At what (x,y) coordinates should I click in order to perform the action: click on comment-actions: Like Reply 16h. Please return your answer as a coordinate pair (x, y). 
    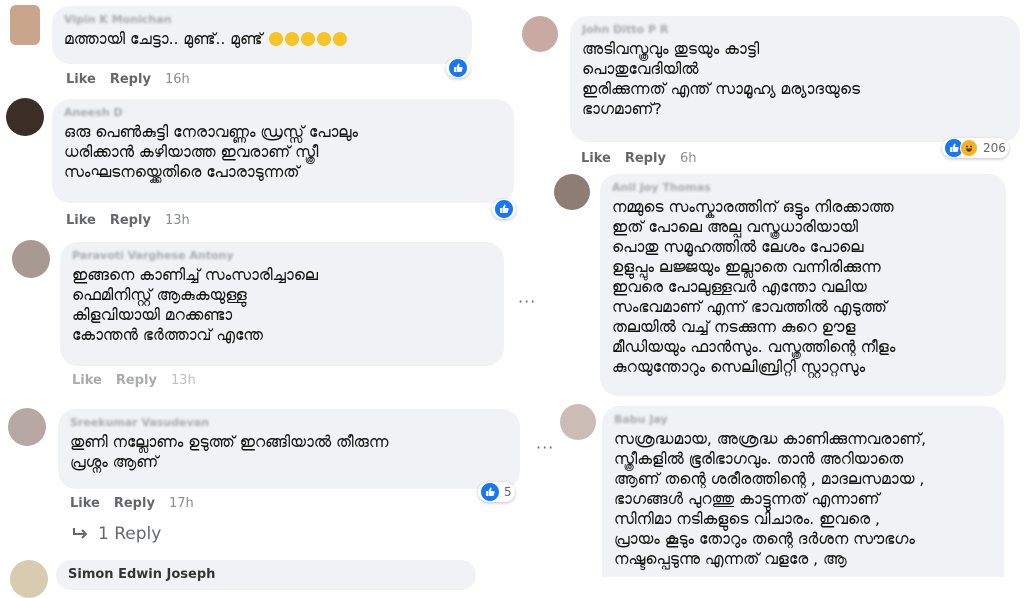
    Looking at the image, I should click on (128, 79).